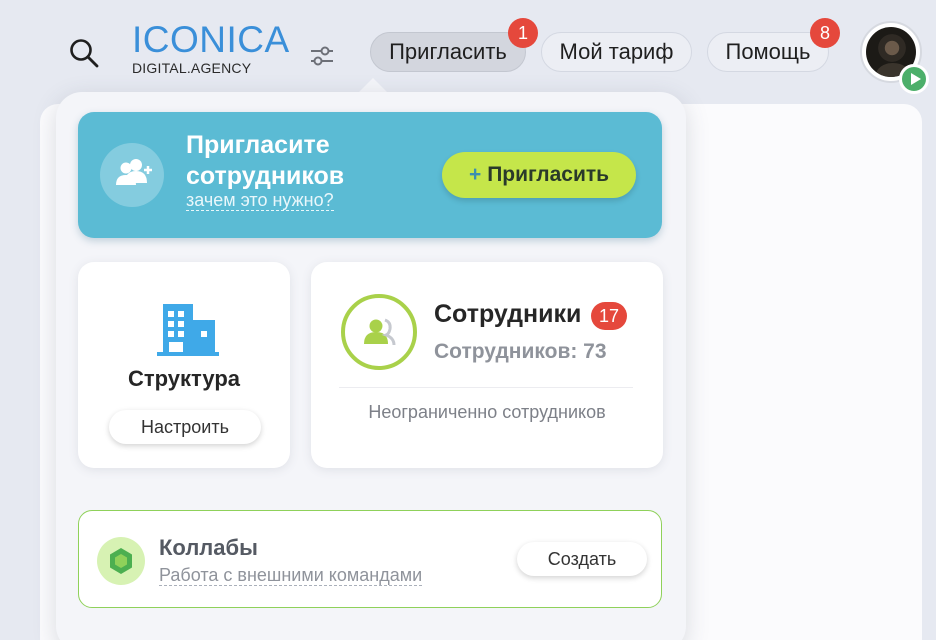 Image resolution: width=936 pixels, height=640 pixels. What do you see at coordinates (825, 33) in the screenshot?
I see `help-badge: 8` at bounding box center [825, 33].